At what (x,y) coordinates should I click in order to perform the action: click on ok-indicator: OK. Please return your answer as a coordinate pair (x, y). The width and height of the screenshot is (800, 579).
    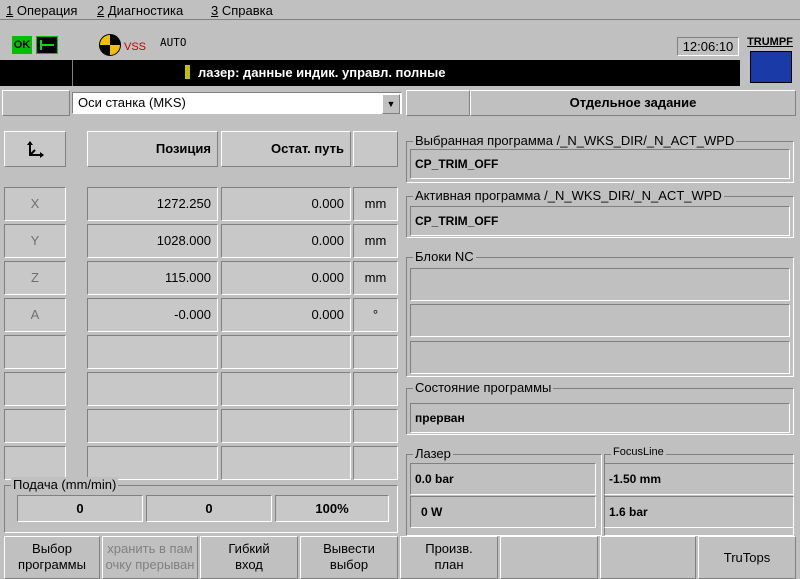
    Looking at the image, I should click on (22, 45).